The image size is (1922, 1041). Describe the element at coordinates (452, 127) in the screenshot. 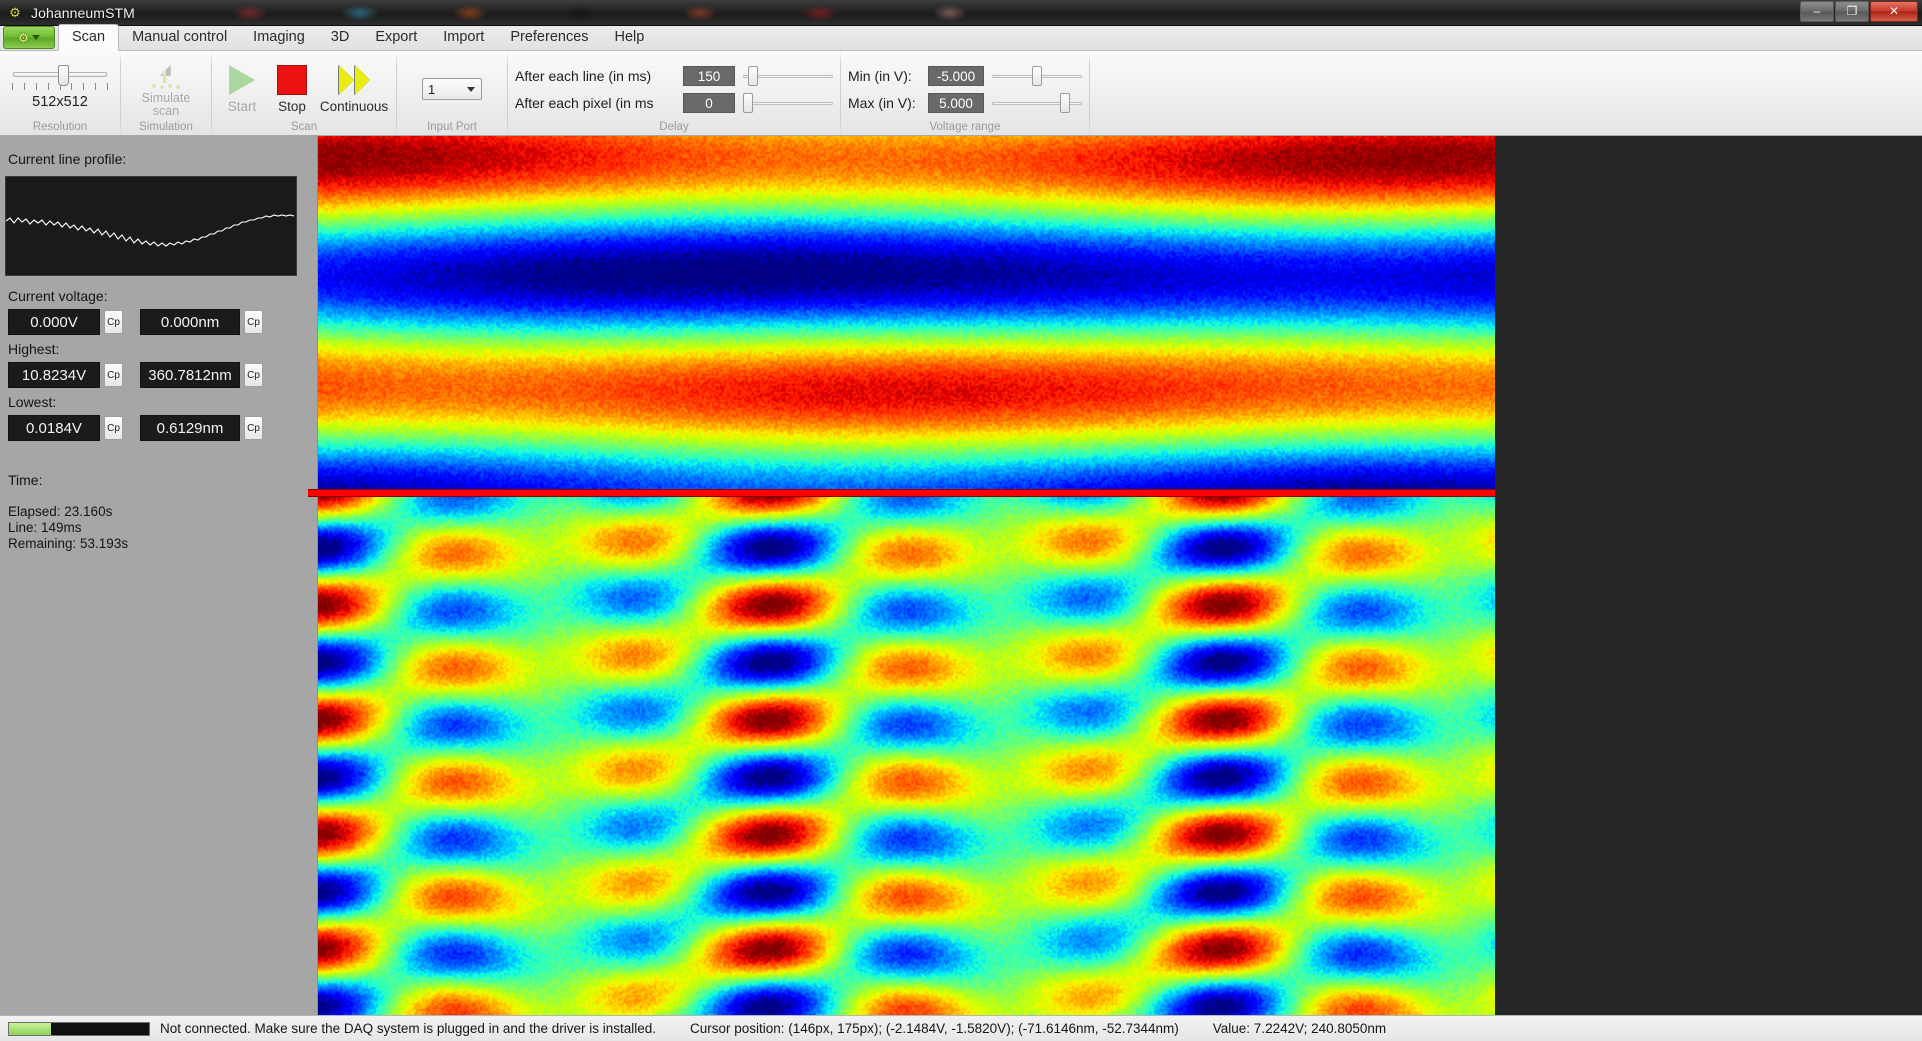

I see `ribbon-group-caption-input-port: Input Port` at that location.